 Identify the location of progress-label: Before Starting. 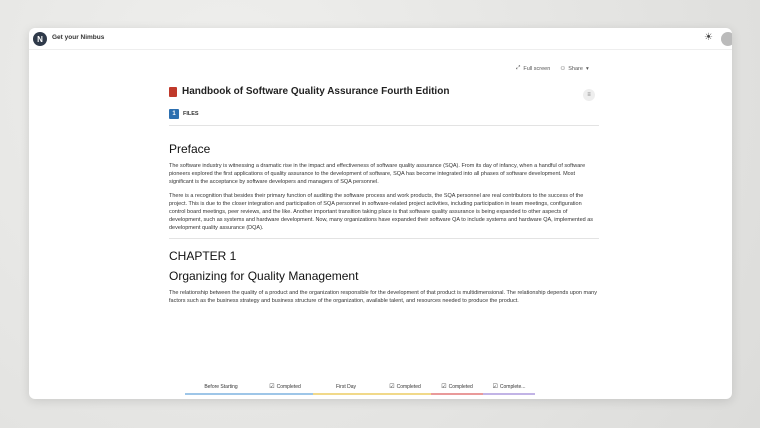
(221, 386).